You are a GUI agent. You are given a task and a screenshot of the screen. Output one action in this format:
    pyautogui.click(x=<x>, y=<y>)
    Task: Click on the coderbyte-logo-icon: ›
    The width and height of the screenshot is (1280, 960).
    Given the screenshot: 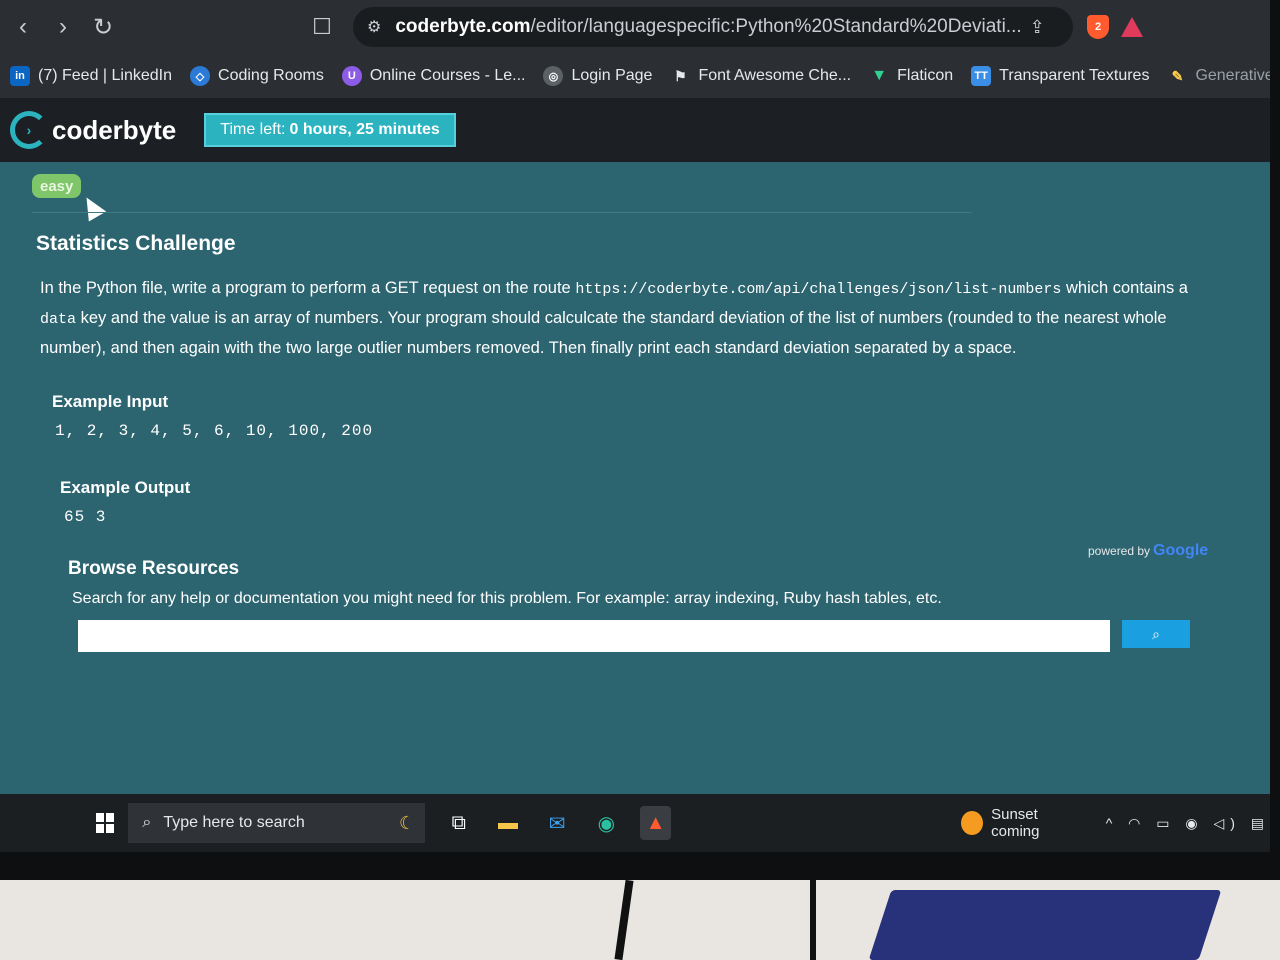 What is the action you would take?
    pyautogui.click(x=29, y=130)
    